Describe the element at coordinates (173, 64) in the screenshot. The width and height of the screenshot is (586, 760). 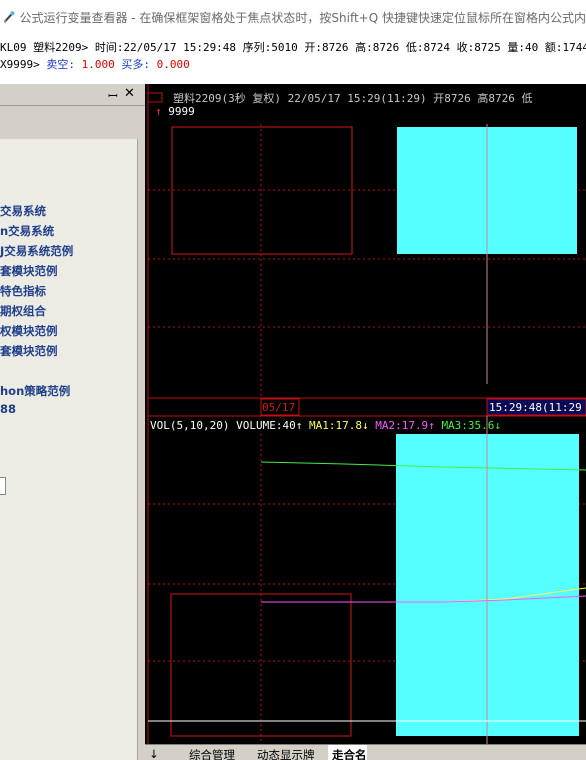
I see `long-value: 0.000` at that location.